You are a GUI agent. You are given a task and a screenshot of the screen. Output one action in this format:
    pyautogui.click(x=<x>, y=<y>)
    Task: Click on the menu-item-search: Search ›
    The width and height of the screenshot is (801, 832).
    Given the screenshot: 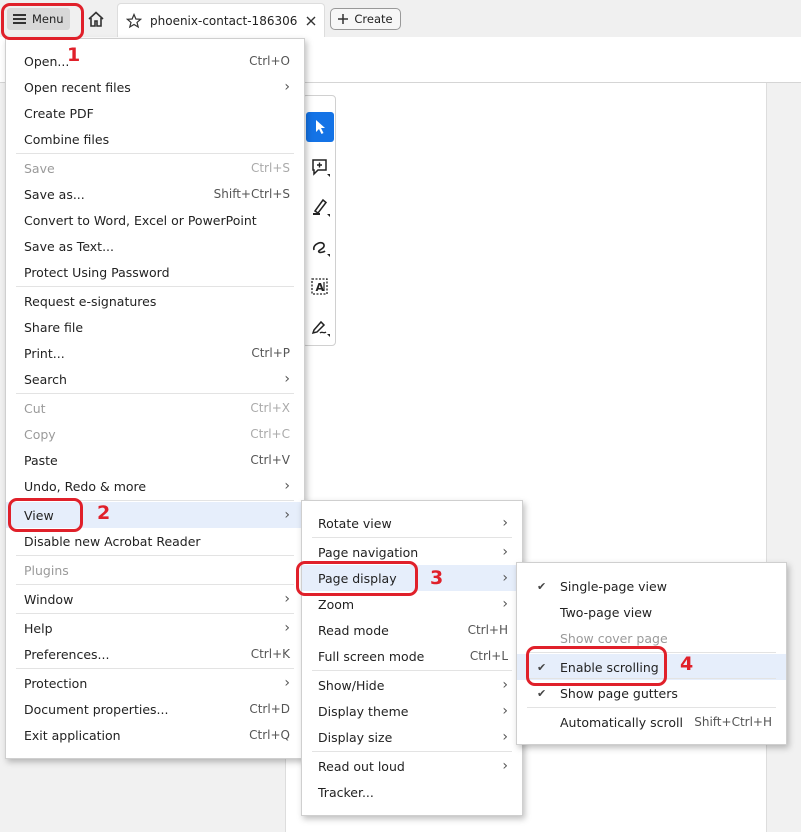 What is the action you would take?
    pyautogui.click(x=155, y=379)
    